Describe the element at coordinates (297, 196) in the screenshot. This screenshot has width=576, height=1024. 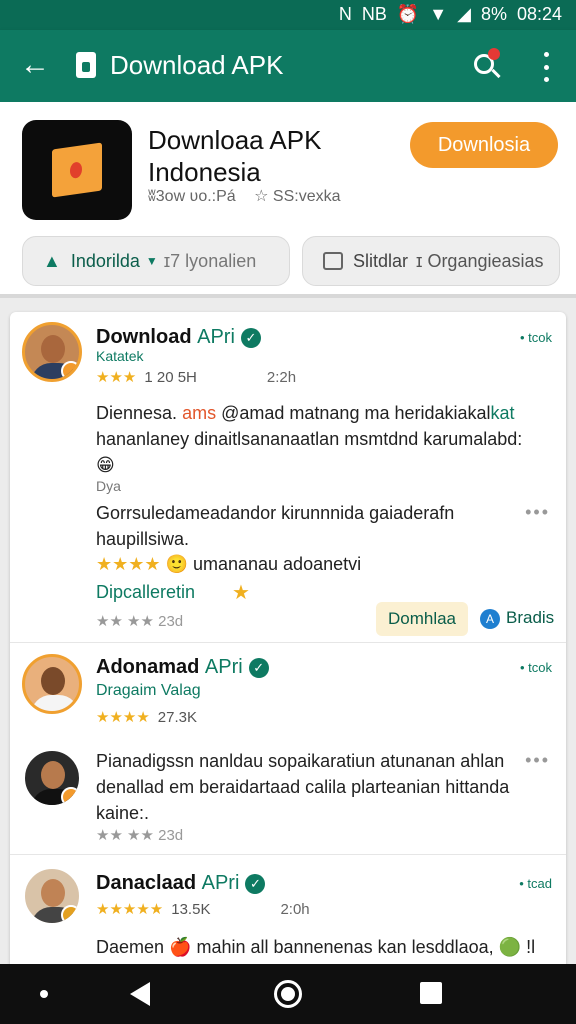
I see `app-meta-right: ☆ SS:vexka` at that location.